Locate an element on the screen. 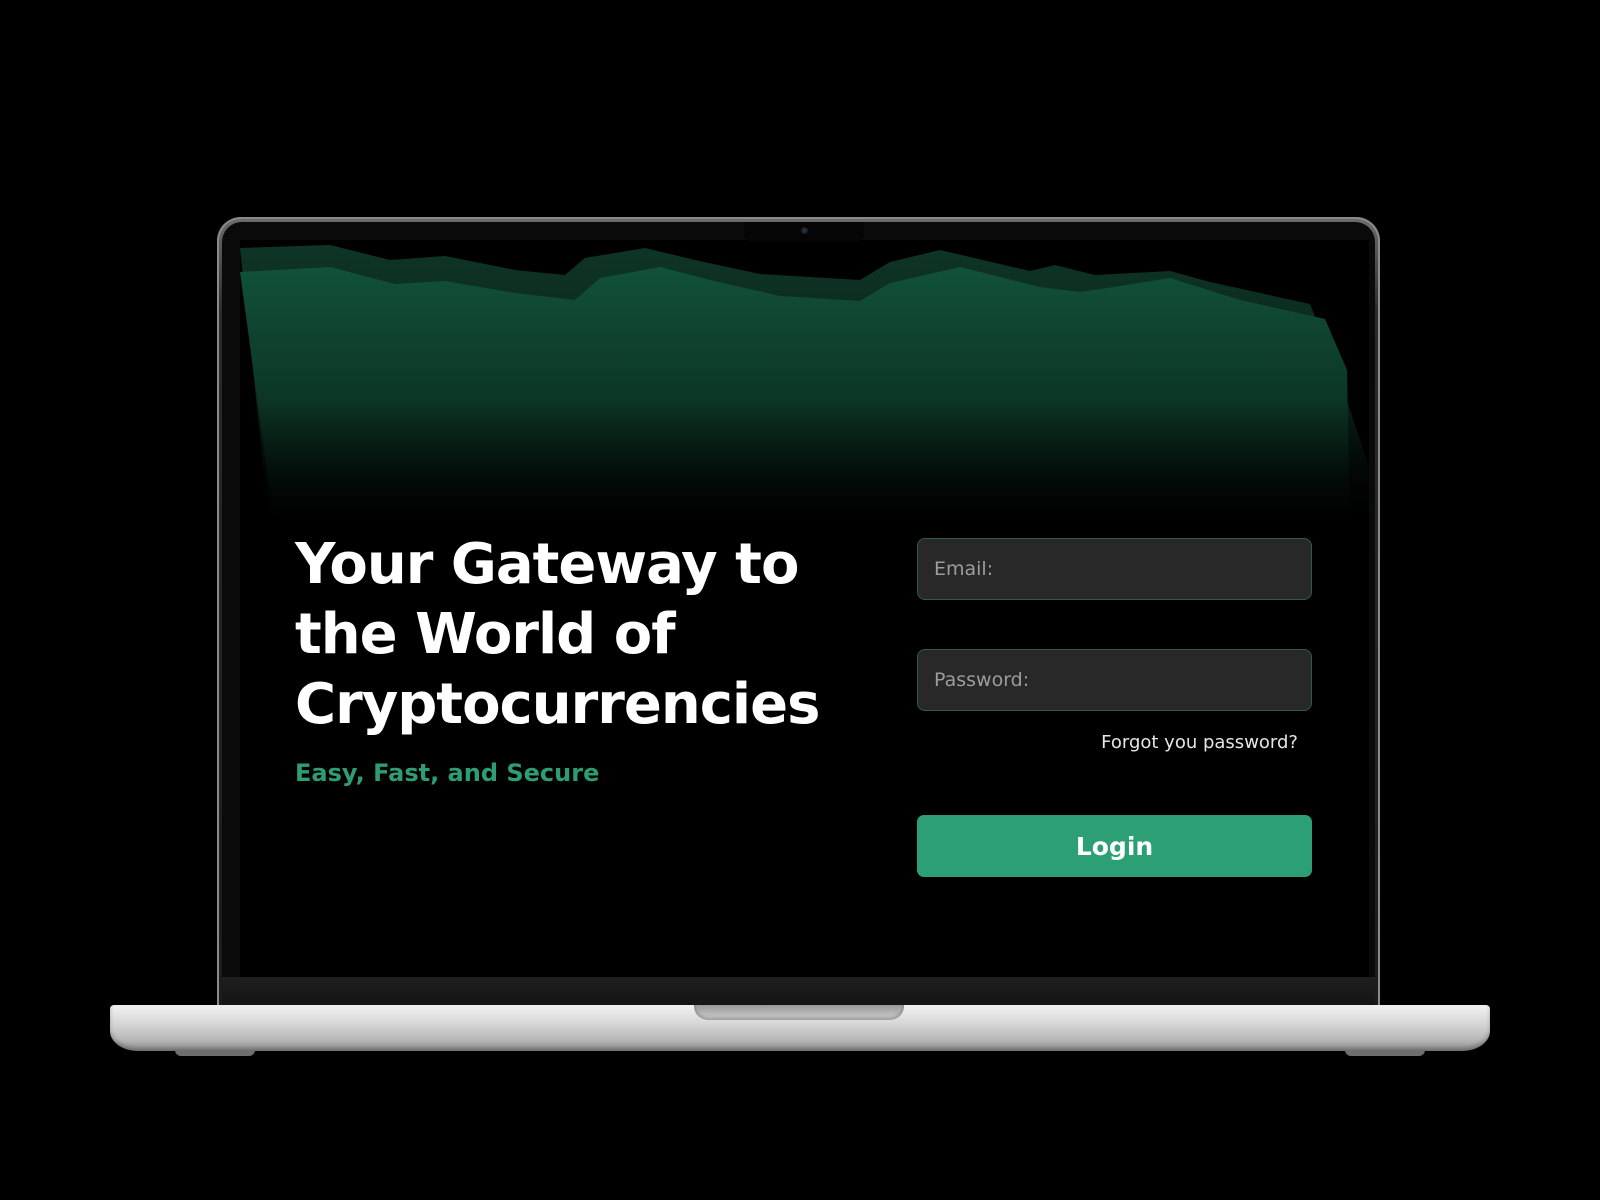 The image size is (1600, 1200). camera-icon is located at coordinates (804, 230).